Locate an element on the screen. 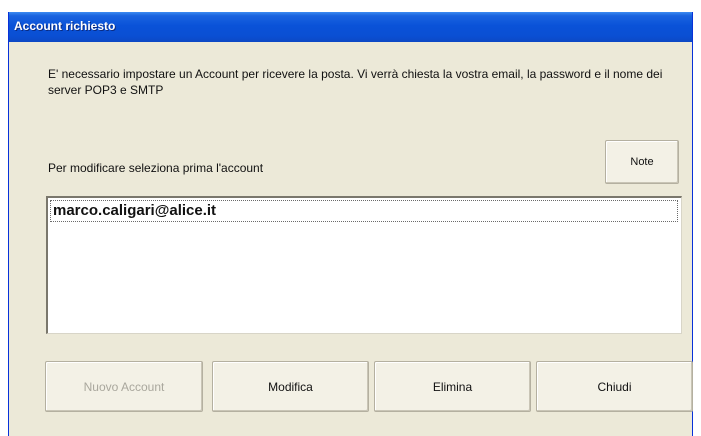 The image size is (701, 436). window-title: Account richiesto is located at coordinates (65, 26).